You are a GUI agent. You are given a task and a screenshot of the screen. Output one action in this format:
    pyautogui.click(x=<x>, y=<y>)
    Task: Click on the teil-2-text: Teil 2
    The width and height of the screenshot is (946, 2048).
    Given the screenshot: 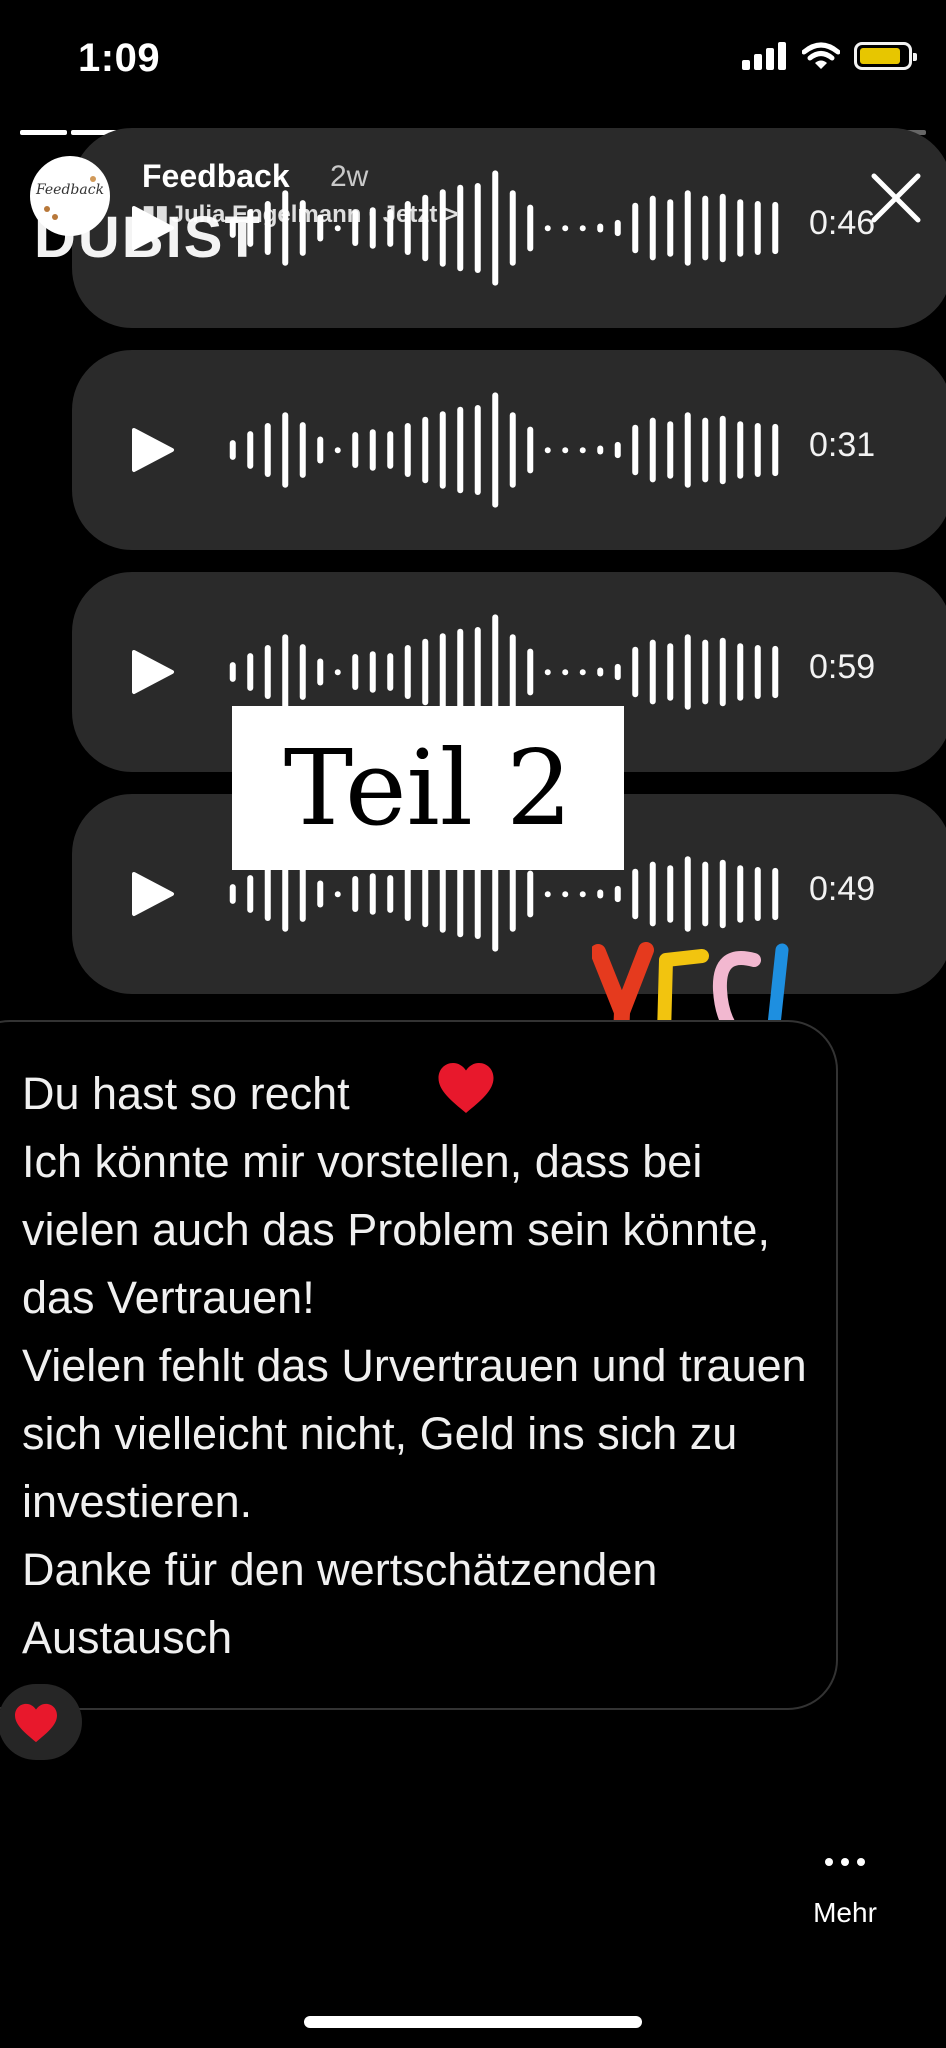 What is the action you would take?
    pyautogui.click(x=428, y=788)
    